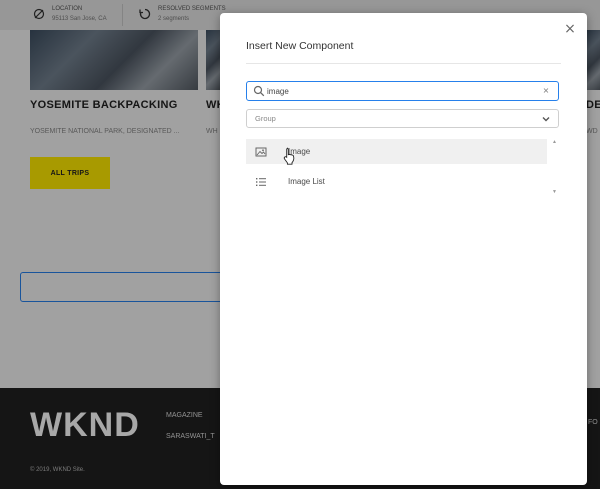  What do you see at coordinates (396, 181) in the screenshot?
I see `list-item-image-list: Image List` at bounding box center [396, 181].